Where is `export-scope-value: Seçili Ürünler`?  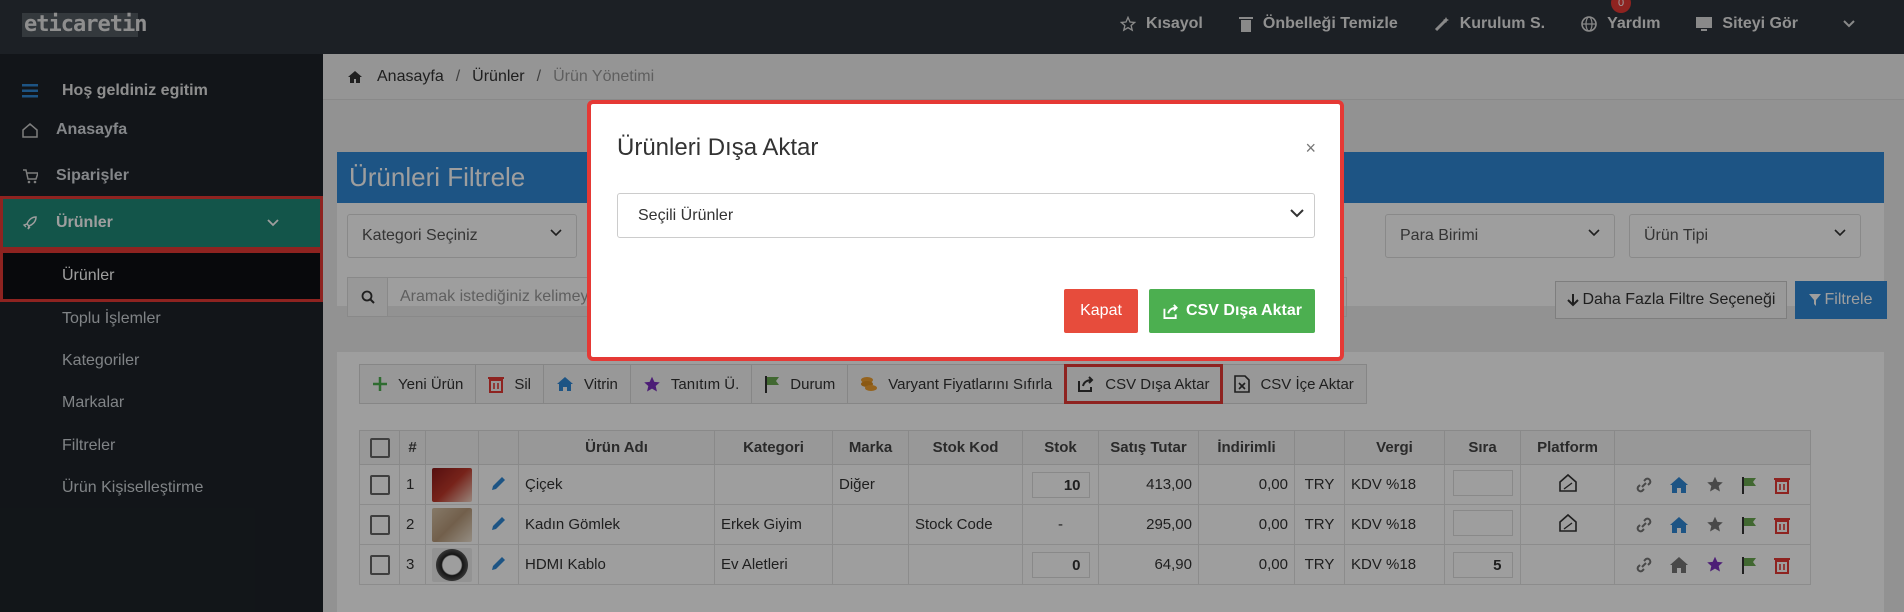
export-scope-value: Seçili Ürünler is located at coordinates (686, 215).